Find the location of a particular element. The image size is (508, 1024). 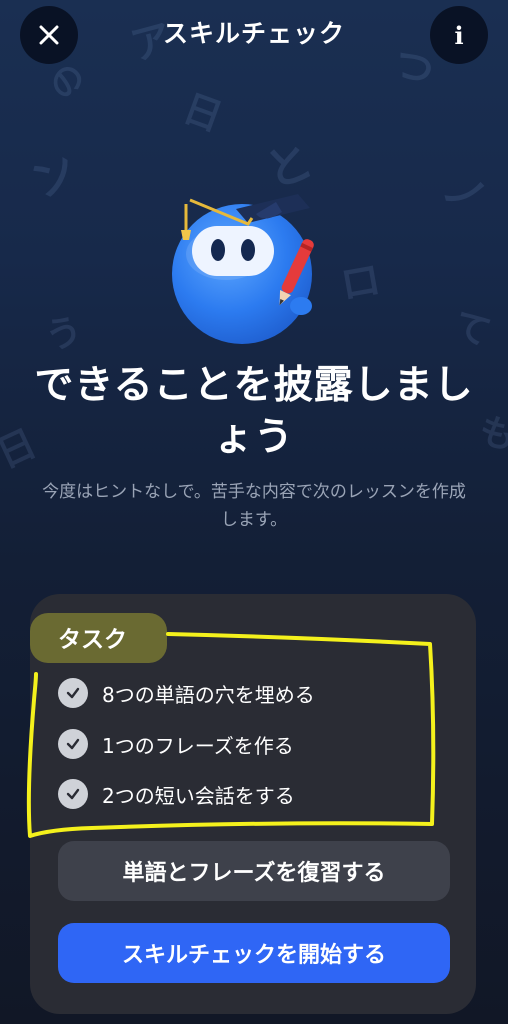

info-icon: i is located at coordinates (459, 35).